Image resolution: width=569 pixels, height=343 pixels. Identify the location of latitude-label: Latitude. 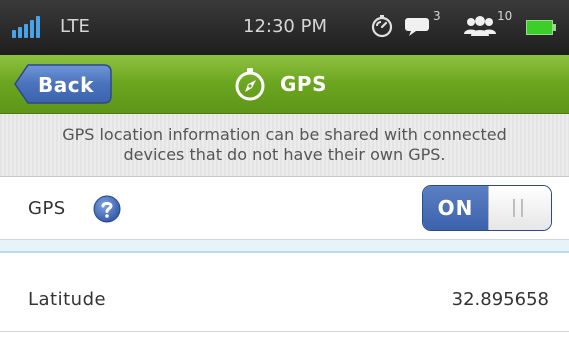
(67, 299).